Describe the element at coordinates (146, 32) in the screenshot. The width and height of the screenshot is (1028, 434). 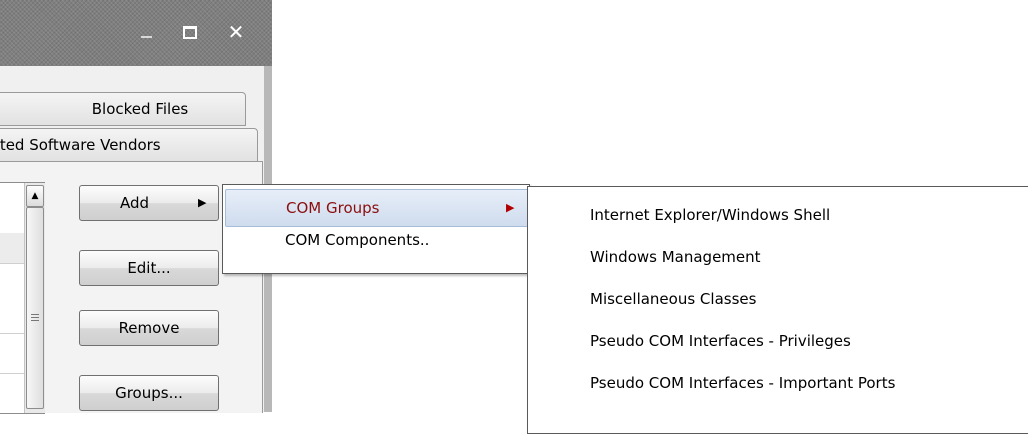
I see `minimize-icon` at that location.